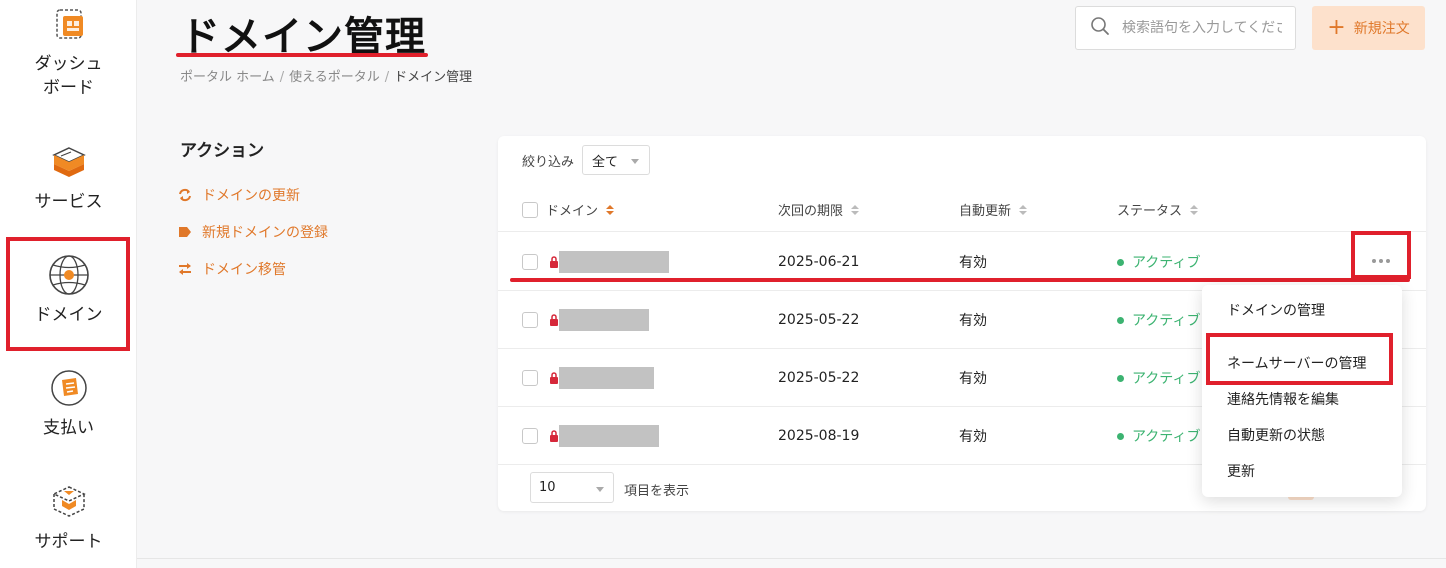 The width and height of the screenshot is (1446, 568). Describe the element at coordinates (1336, 27) in the screenshot. I see `plus-icon: +` at that location.